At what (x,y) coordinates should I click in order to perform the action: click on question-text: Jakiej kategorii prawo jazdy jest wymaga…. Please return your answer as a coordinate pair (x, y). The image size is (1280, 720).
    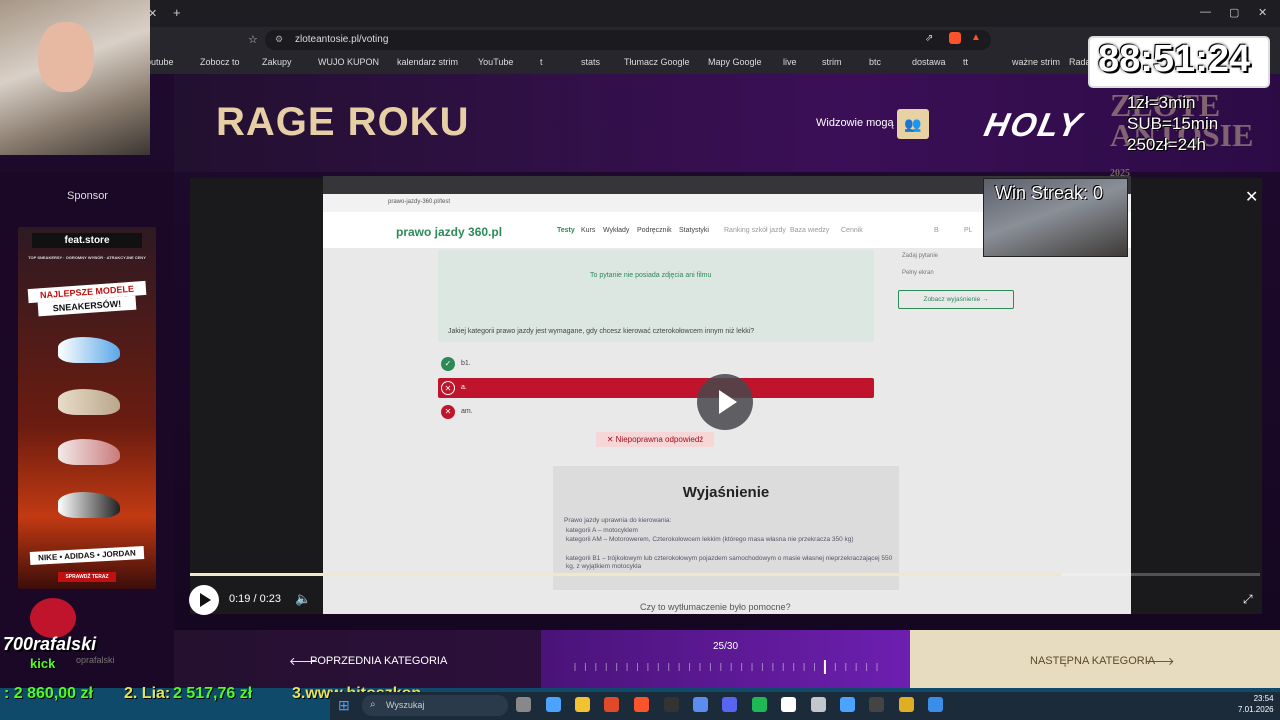
    Looking at the image, I should click on (601, 331).